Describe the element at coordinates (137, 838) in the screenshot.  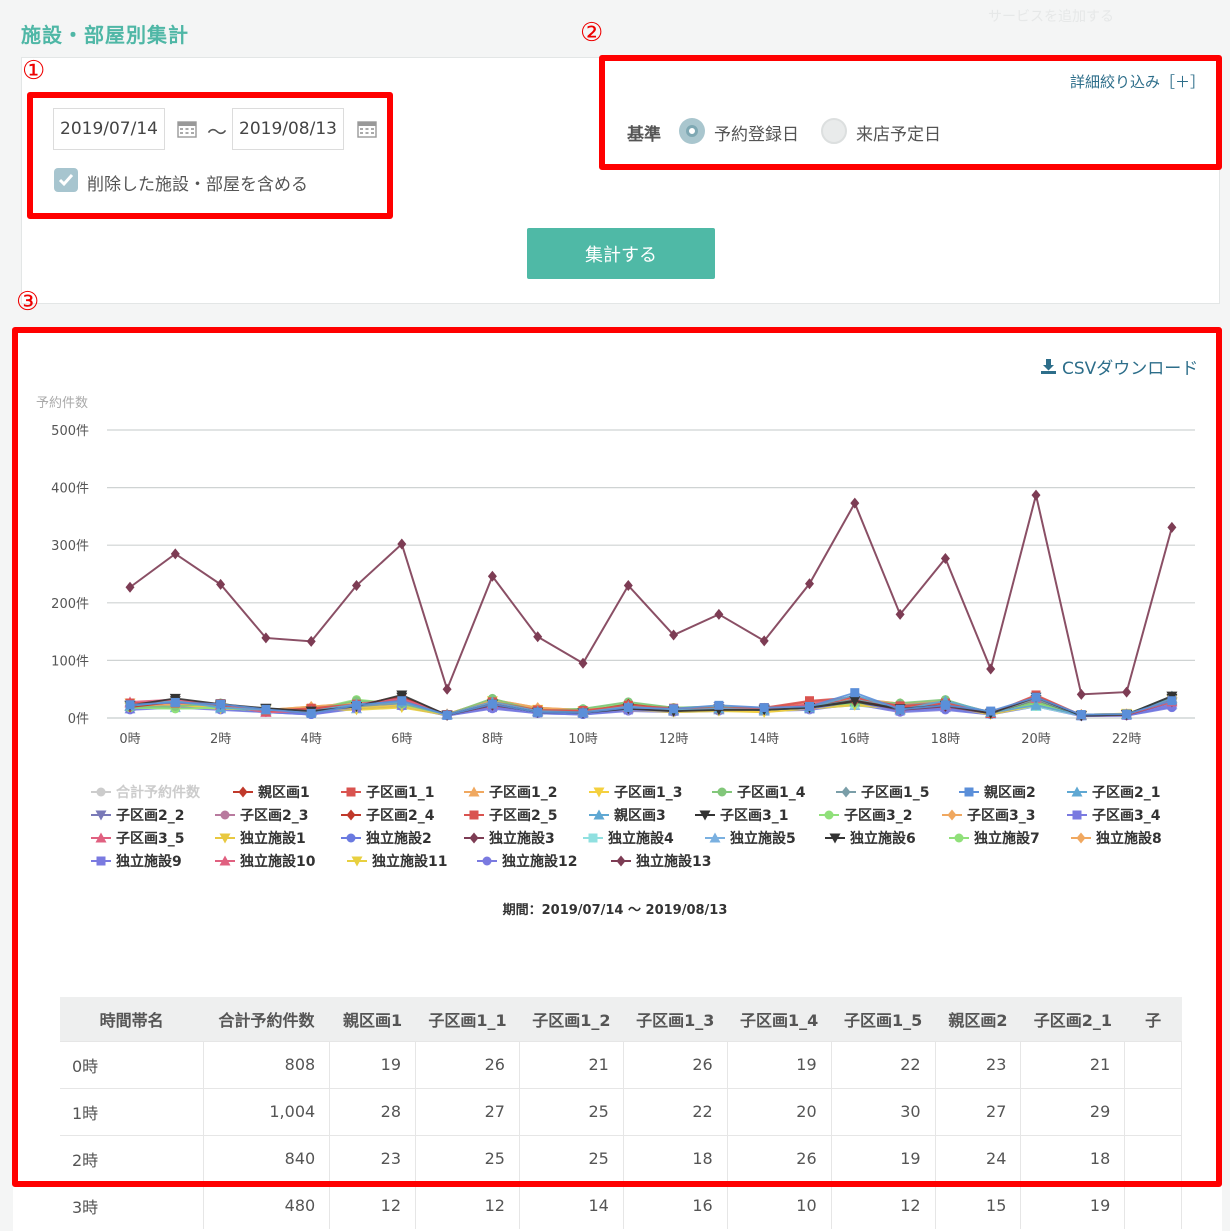
I see `legend-item: 子区画3_5` at that location.